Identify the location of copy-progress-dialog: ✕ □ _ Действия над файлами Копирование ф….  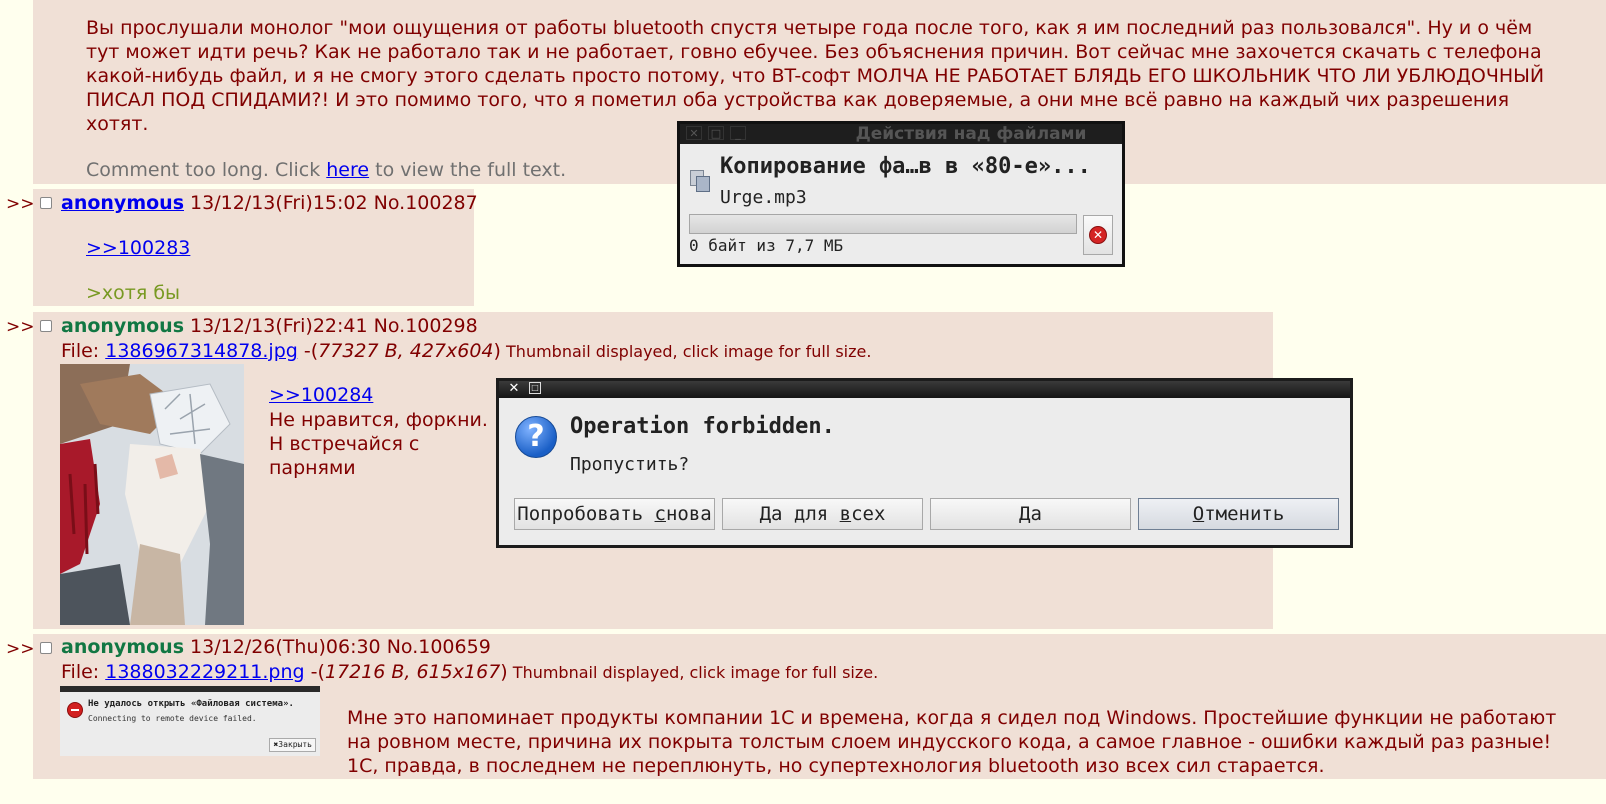
(901, 194).